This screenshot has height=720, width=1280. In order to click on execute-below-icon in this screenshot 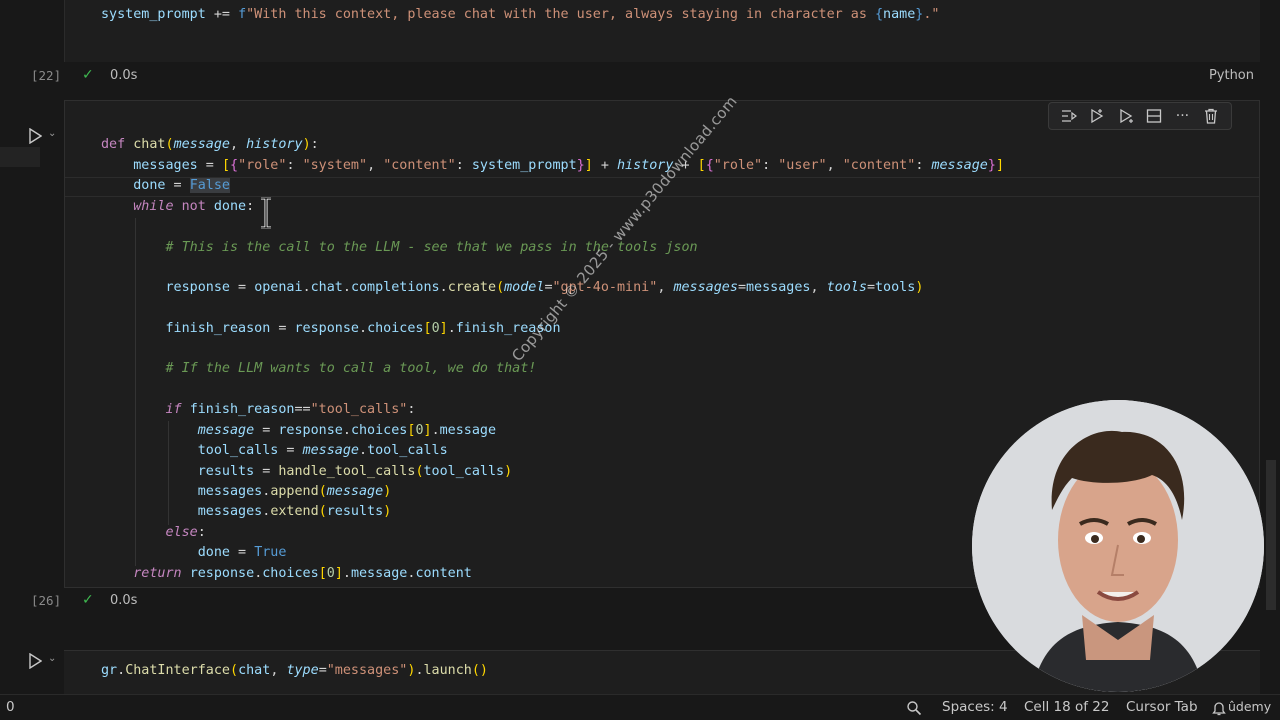, I will do `click(1126, 116)`.